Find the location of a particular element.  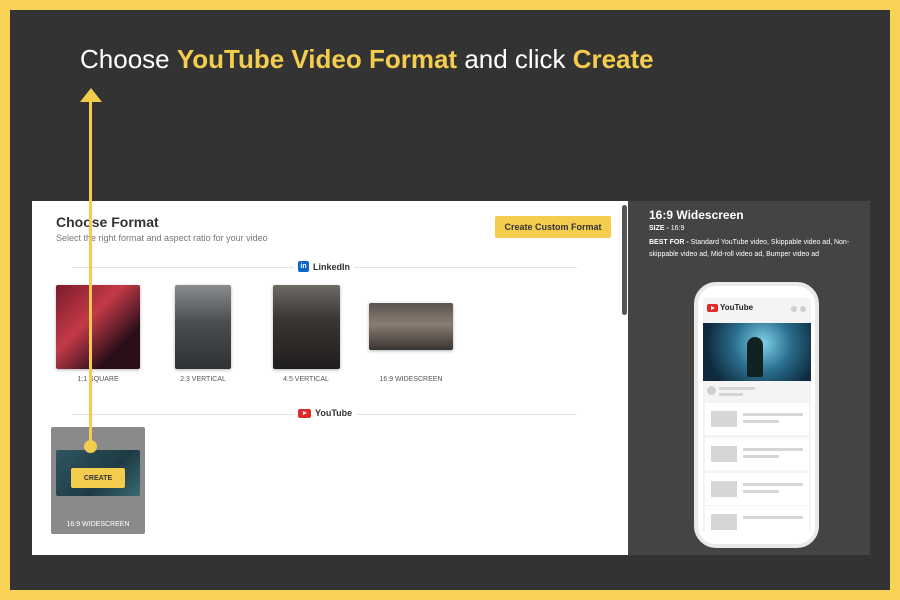

phone-screen: YouTube is located at coordinates (757, 415).